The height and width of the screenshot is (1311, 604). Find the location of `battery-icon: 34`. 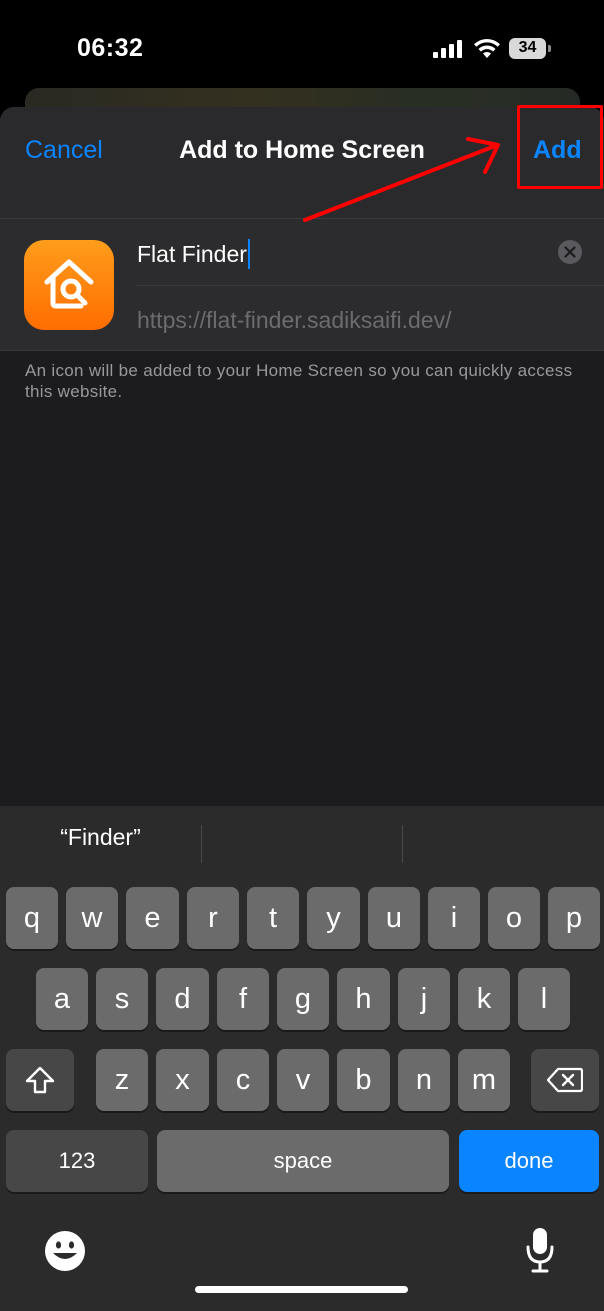

battery-icon: 34 is located at coordinates (530, 48).